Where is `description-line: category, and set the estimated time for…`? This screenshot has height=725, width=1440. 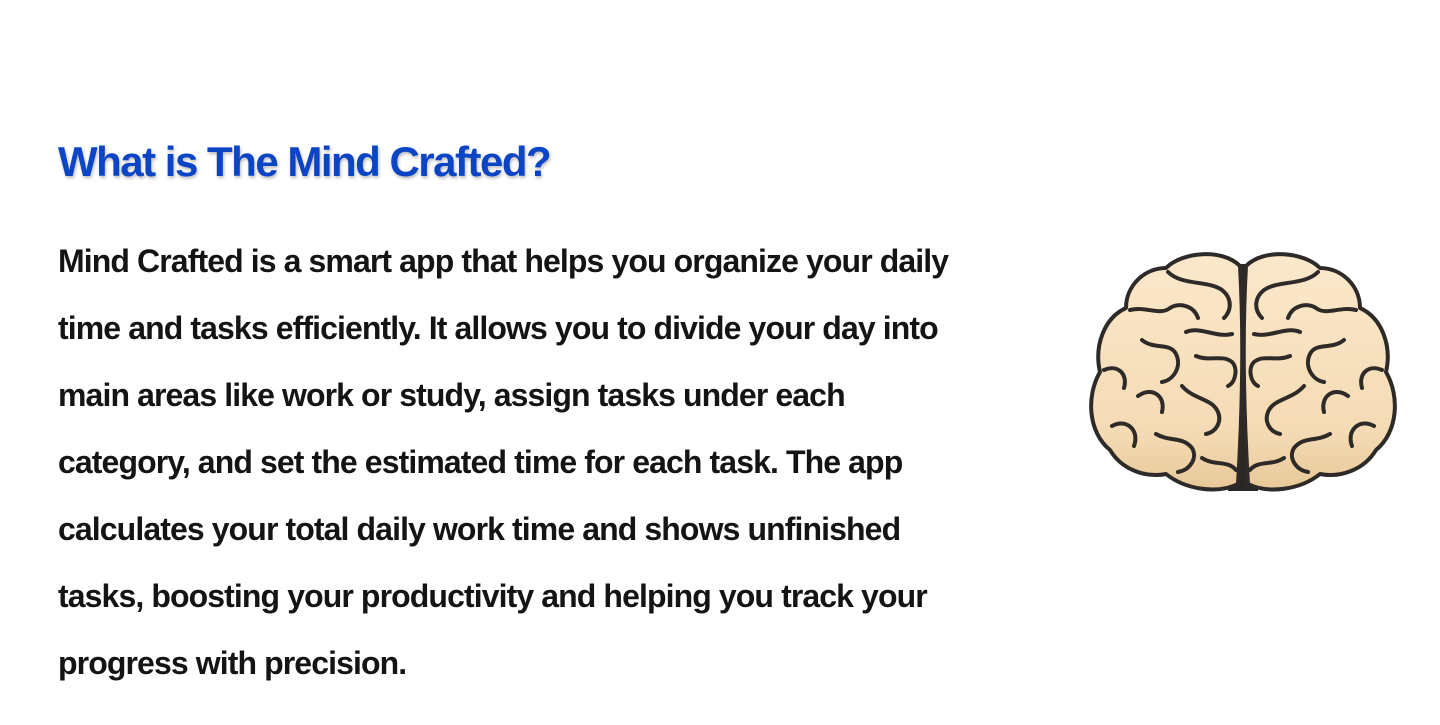
description-line: category, and set the estimated time for… is located at coordinates (480, 462).